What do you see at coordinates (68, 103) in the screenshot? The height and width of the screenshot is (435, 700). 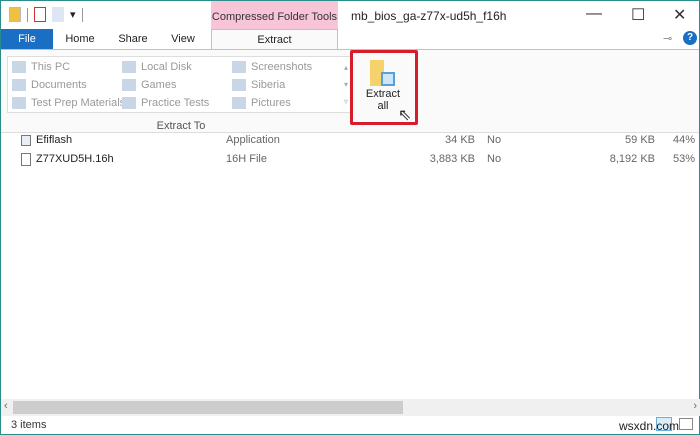 I see `dest-test-prep-materials: Test Prep Materials` at bounding box center [68, 103].